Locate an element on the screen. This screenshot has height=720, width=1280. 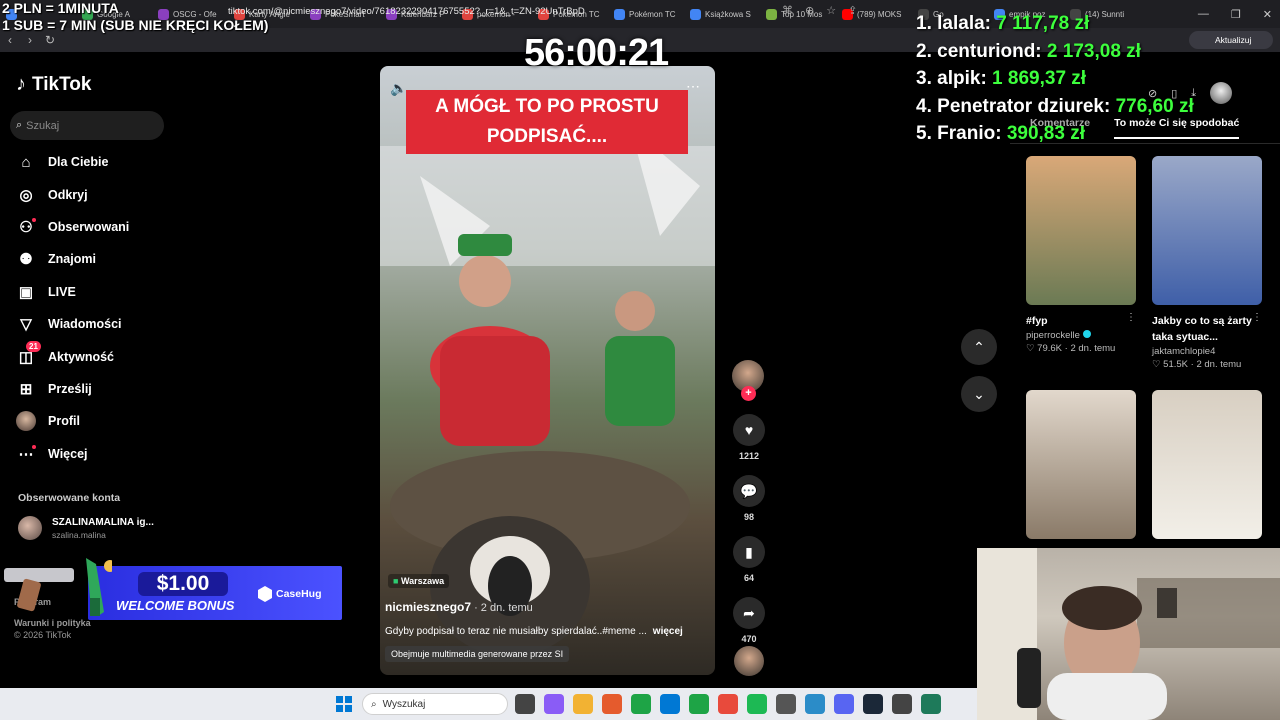
sidebar-item-following: ⚇ Obserwowani is located at coordinates (72, 227).